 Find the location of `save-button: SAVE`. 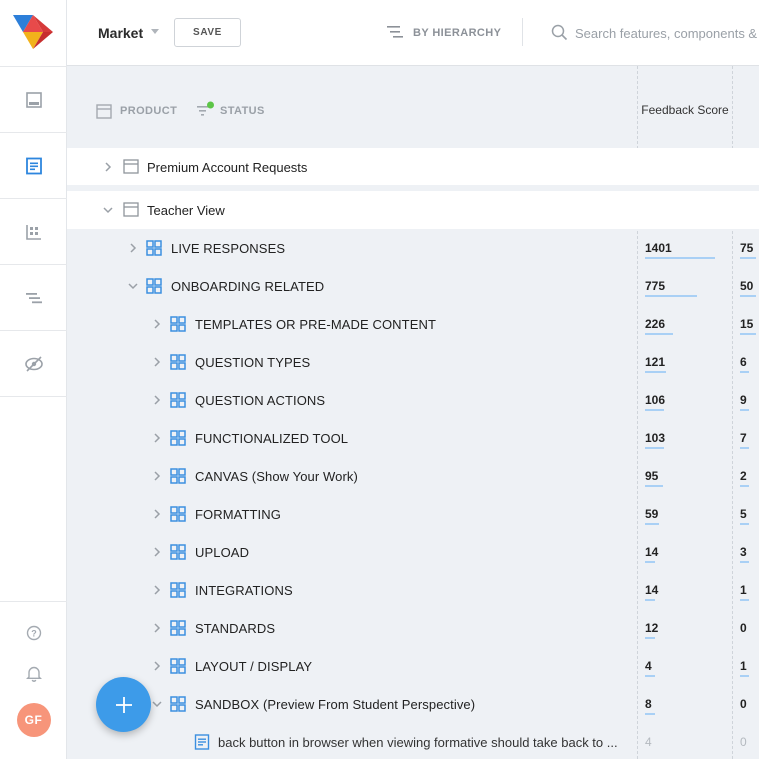

save-button: SAVE is located at coordinates (207, 32).